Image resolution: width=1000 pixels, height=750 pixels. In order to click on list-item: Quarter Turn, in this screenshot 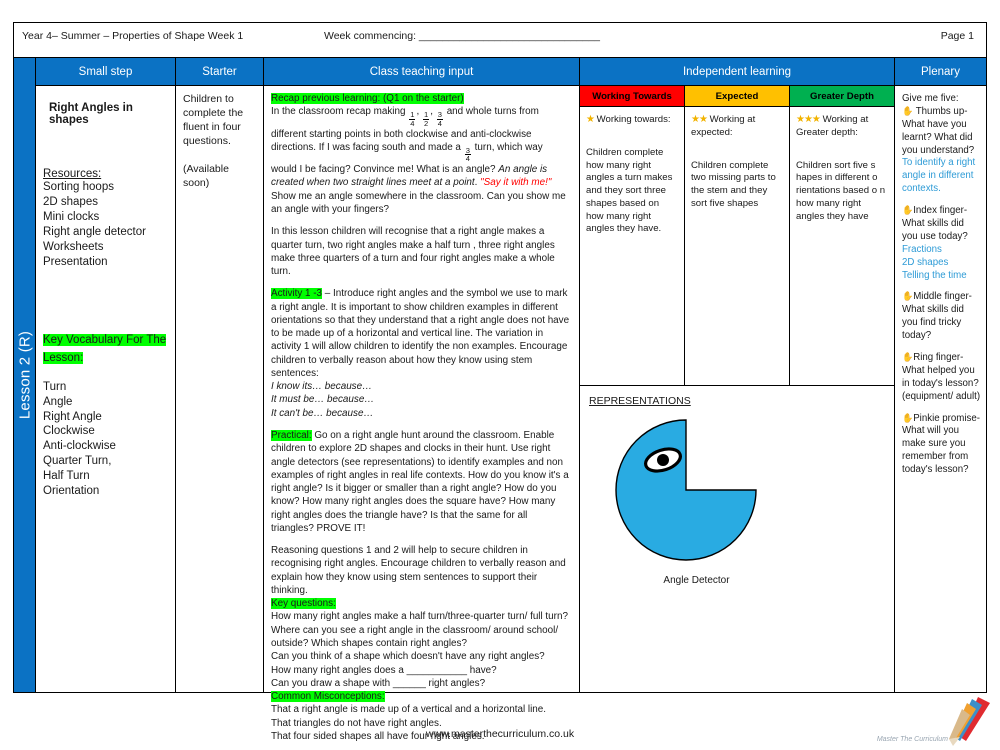, I will do `click(77, 461)`.